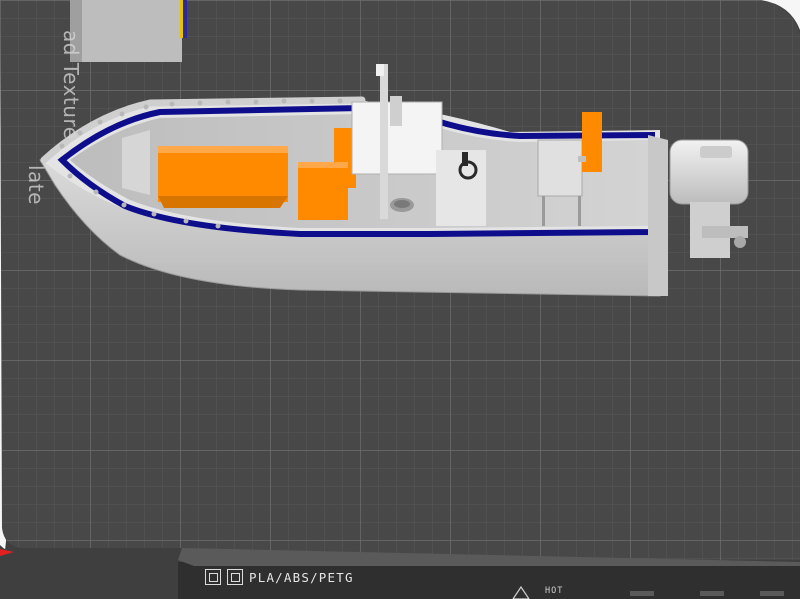  I want to click on material-label: PLA/ABS/PETG, so click(301, 577).